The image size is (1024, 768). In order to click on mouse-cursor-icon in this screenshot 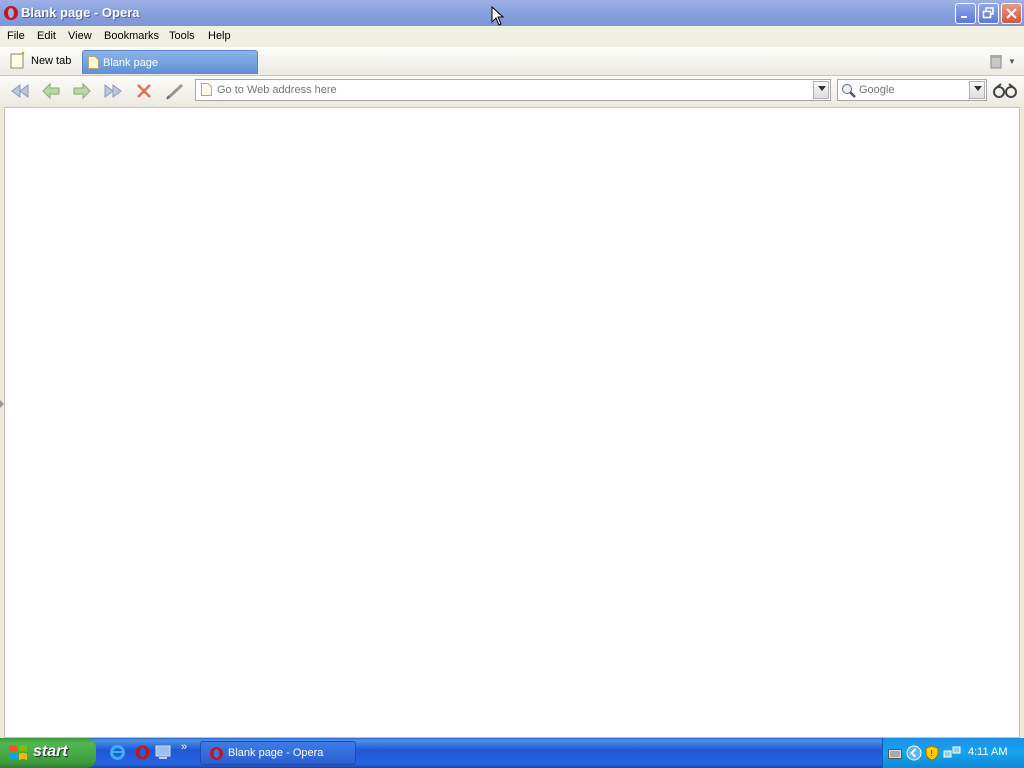, I will do `click(498, 16)`.